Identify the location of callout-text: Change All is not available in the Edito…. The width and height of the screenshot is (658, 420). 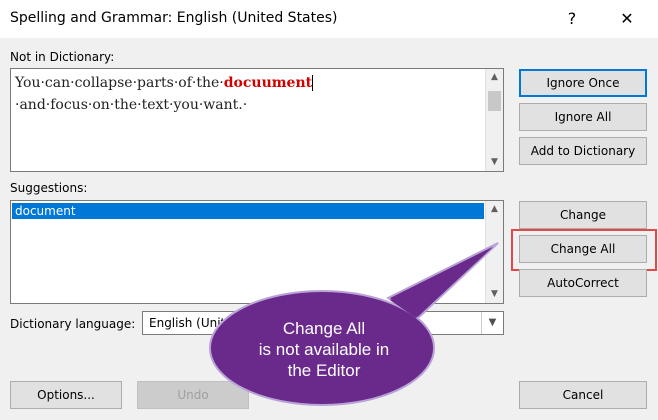
(324, 349).